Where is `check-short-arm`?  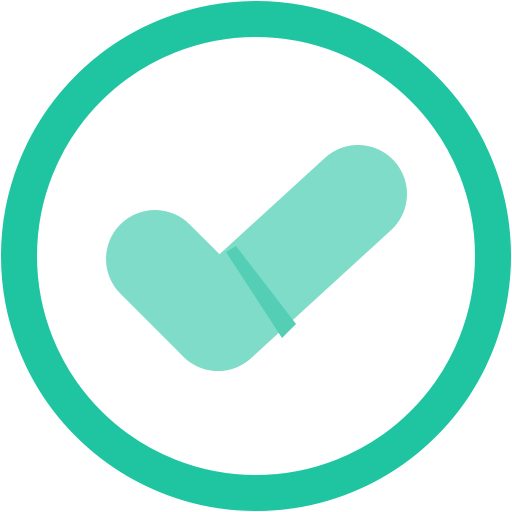 check-short-arm is located at coordinates (186, 290).